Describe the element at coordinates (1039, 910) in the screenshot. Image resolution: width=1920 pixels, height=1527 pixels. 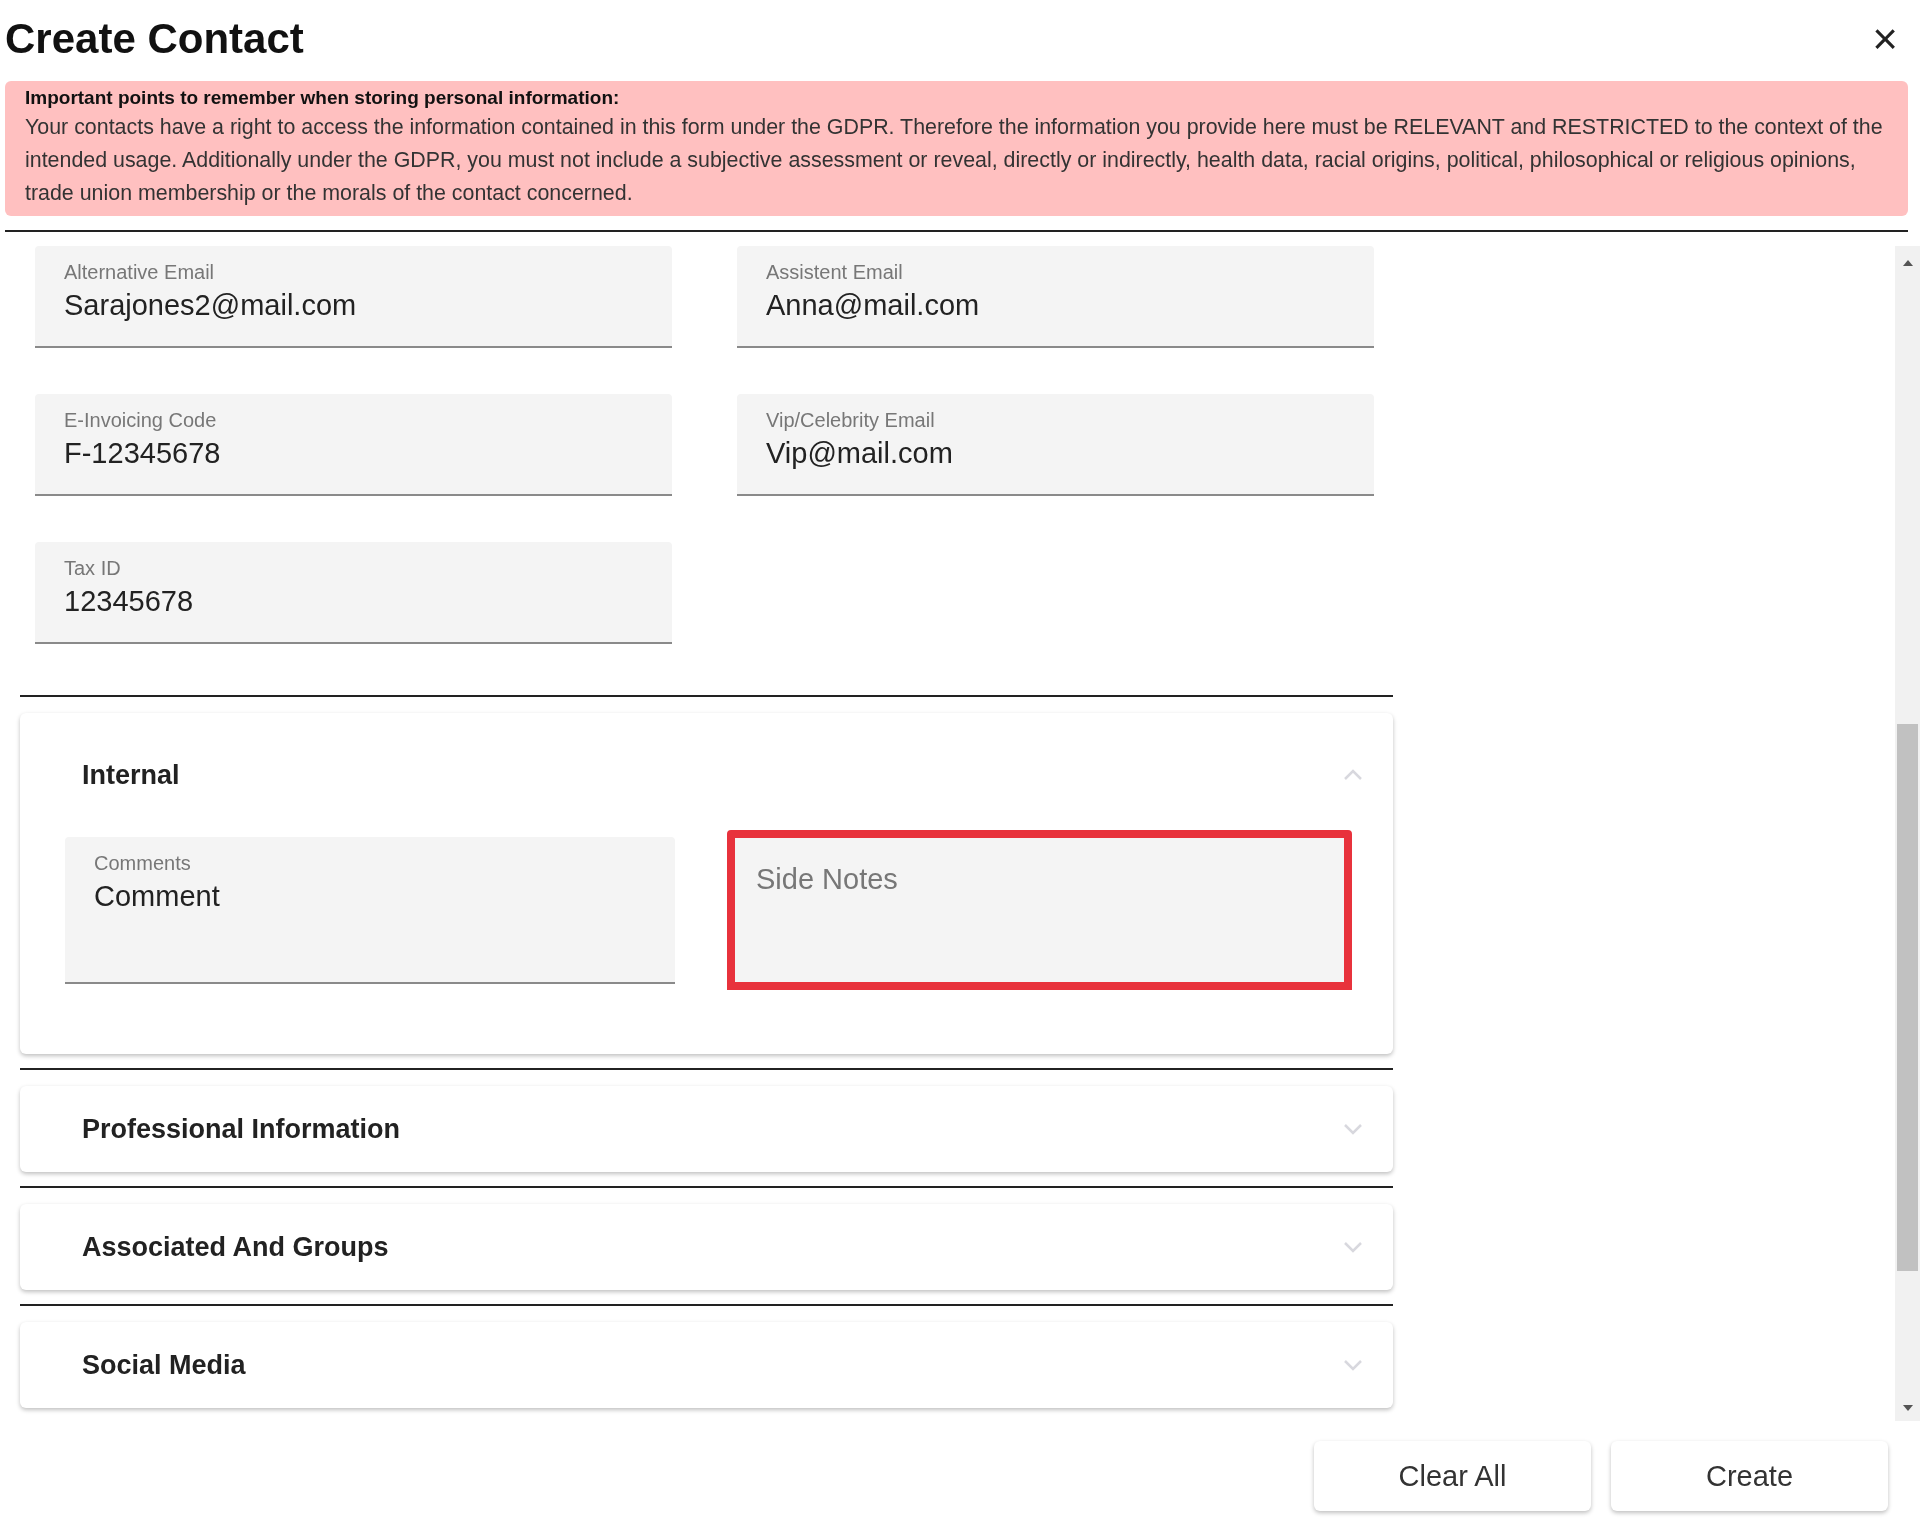
I see `text-field: Side Notes` at that location.